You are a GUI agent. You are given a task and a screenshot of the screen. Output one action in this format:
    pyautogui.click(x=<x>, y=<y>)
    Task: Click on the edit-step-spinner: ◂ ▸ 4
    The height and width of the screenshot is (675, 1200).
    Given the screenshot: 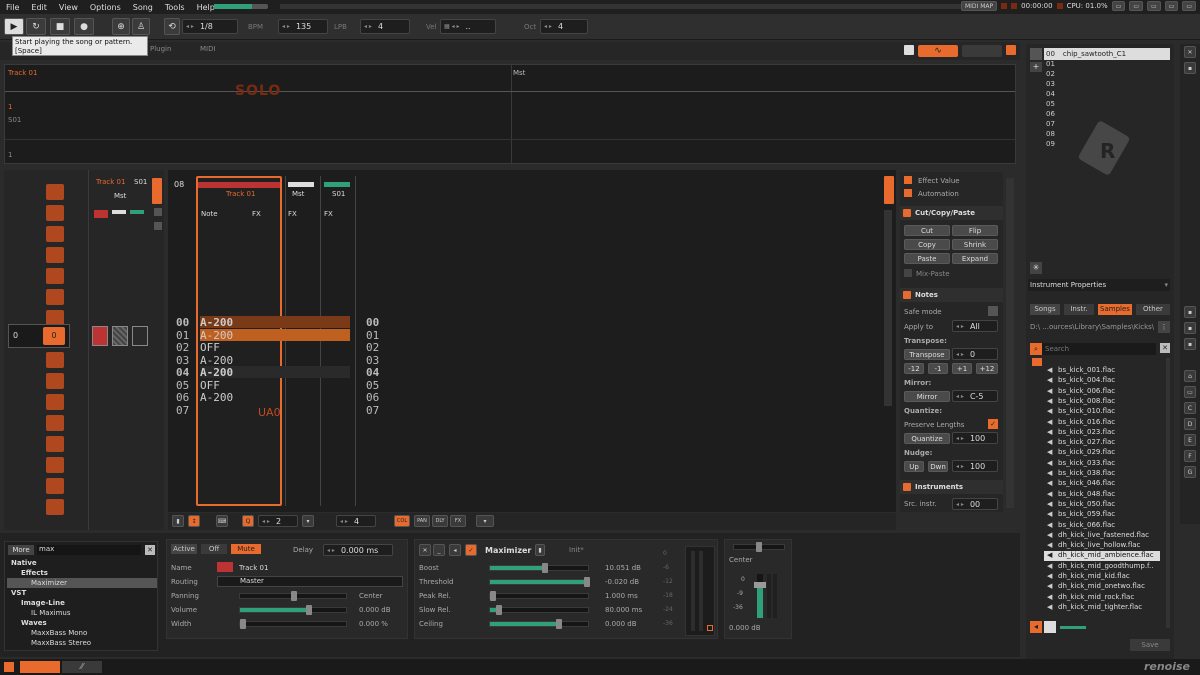 What is the action you would take?
    pyautogui.click(x=356, y=521)
    